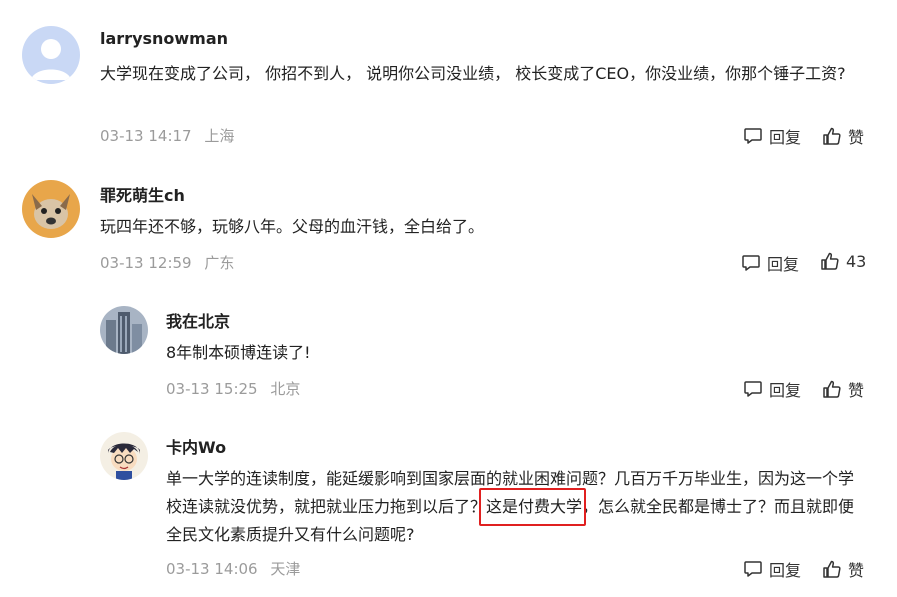 The height and width of the screenshot is (597, 897). What do you see at coordinates (164, 38) in the screenshot?
I see `comment-username: larrysnowman` at bounding box center [164, 38].